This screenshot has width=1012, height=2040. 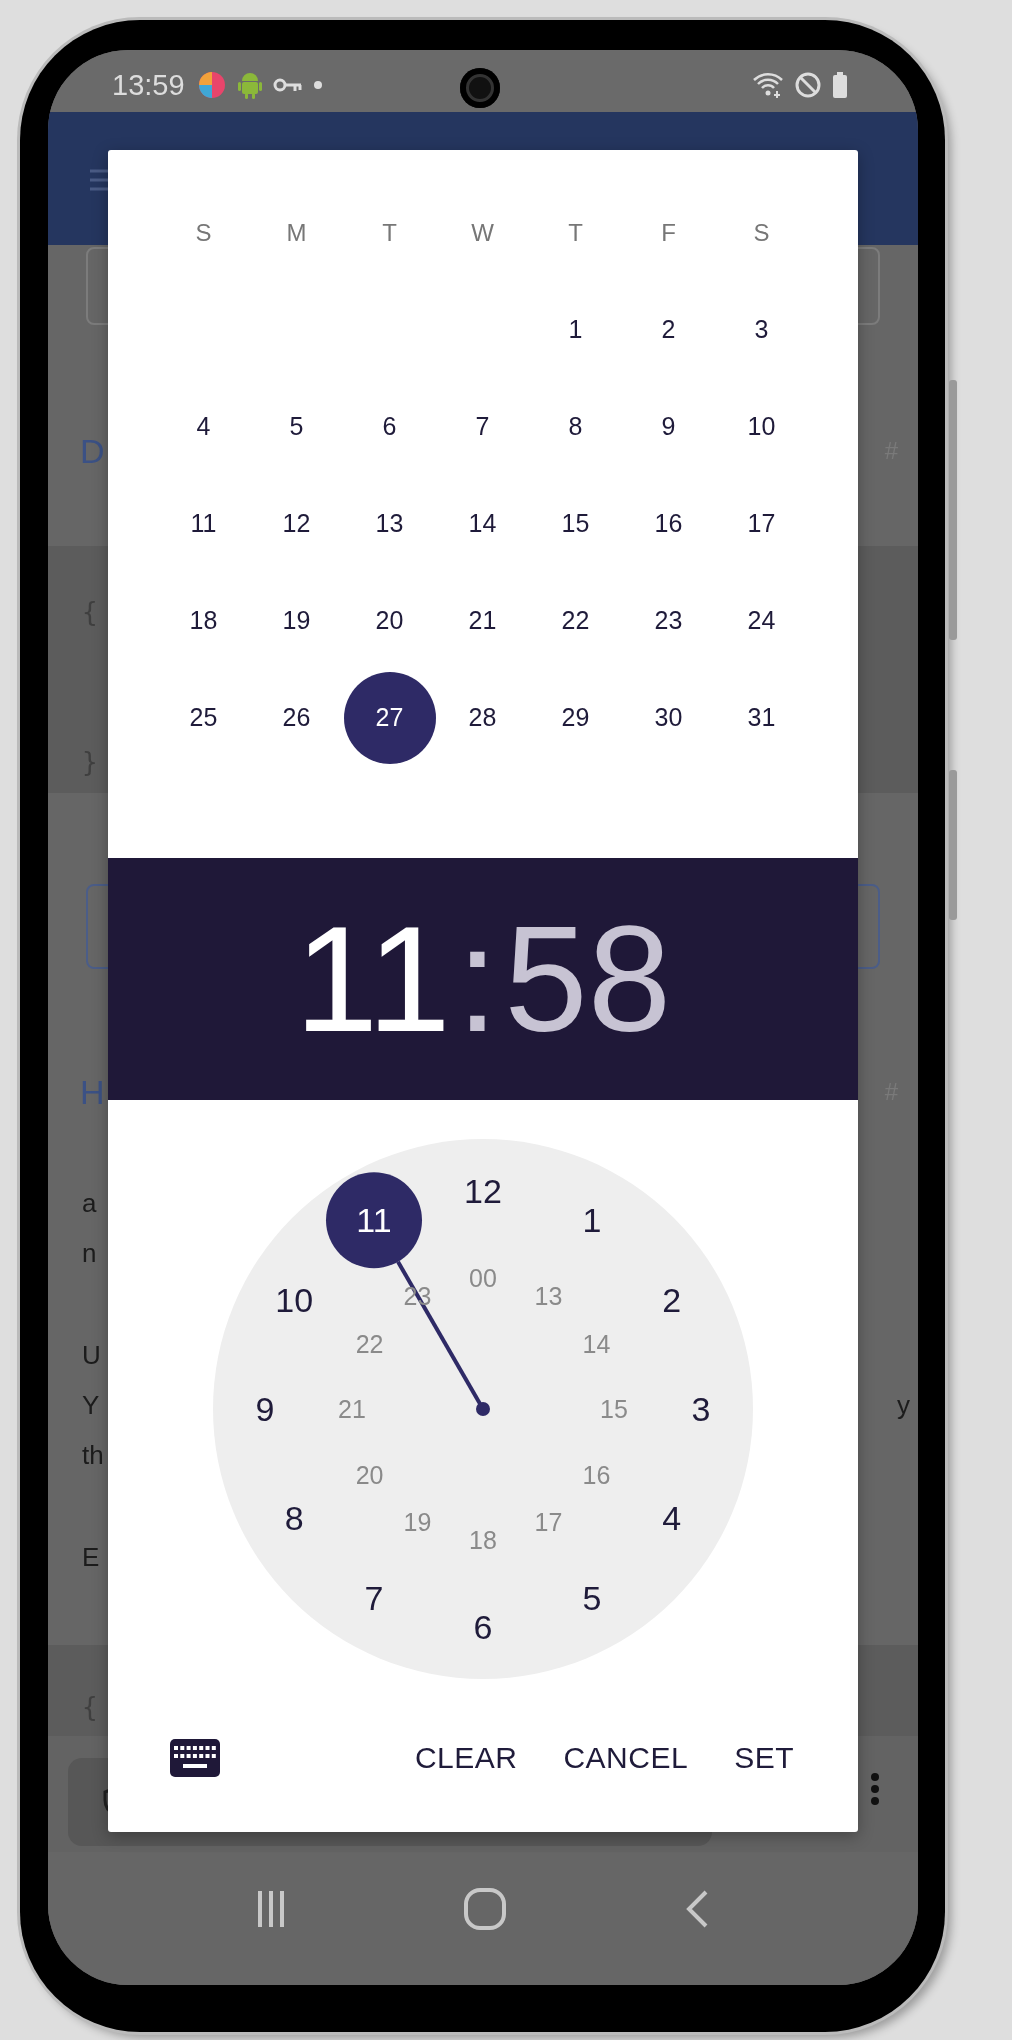 I want to click on hour-number: 12, so click(x=483, y=1191).